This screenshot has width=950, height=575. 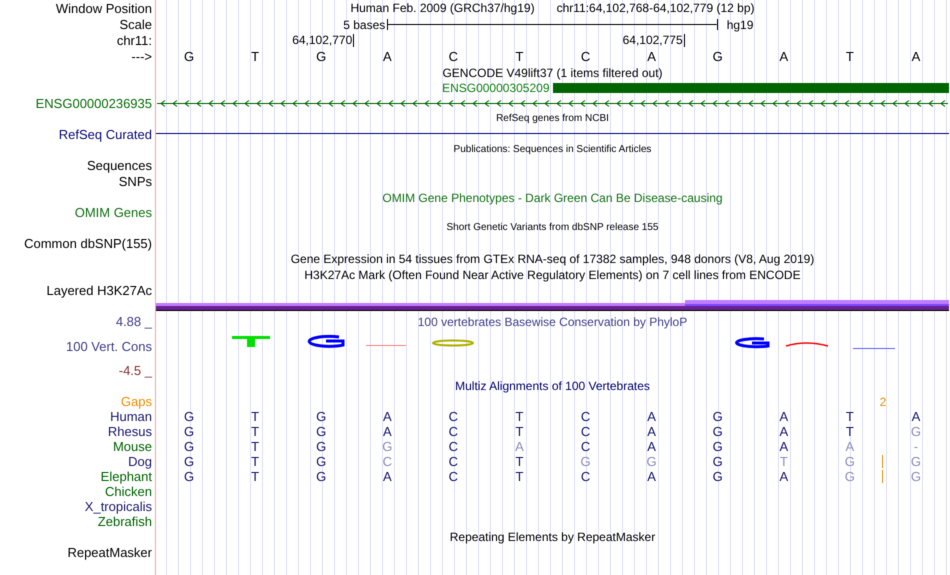 What do you see at coordinates (126, 476) in the screenshot?
I see `species-label: Elephant` at bounding box center [126, 476].